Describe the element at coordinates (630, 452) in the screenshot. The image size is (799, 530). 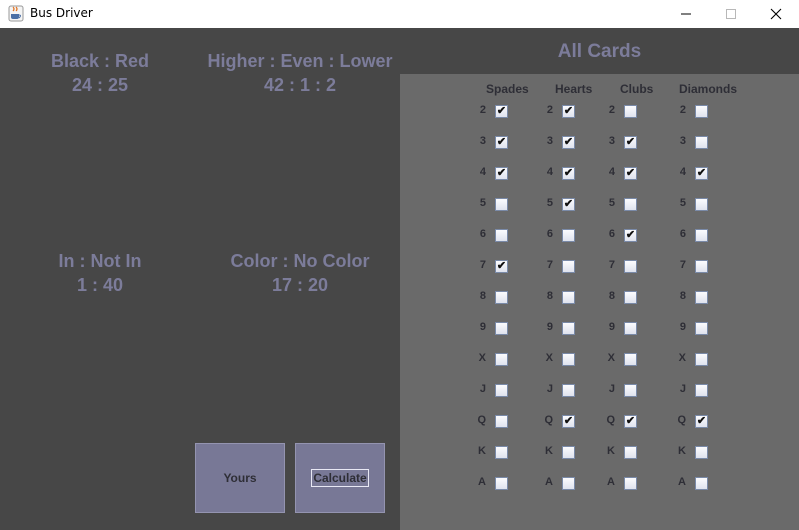
I see `checkbox-clubs-k` at that location.